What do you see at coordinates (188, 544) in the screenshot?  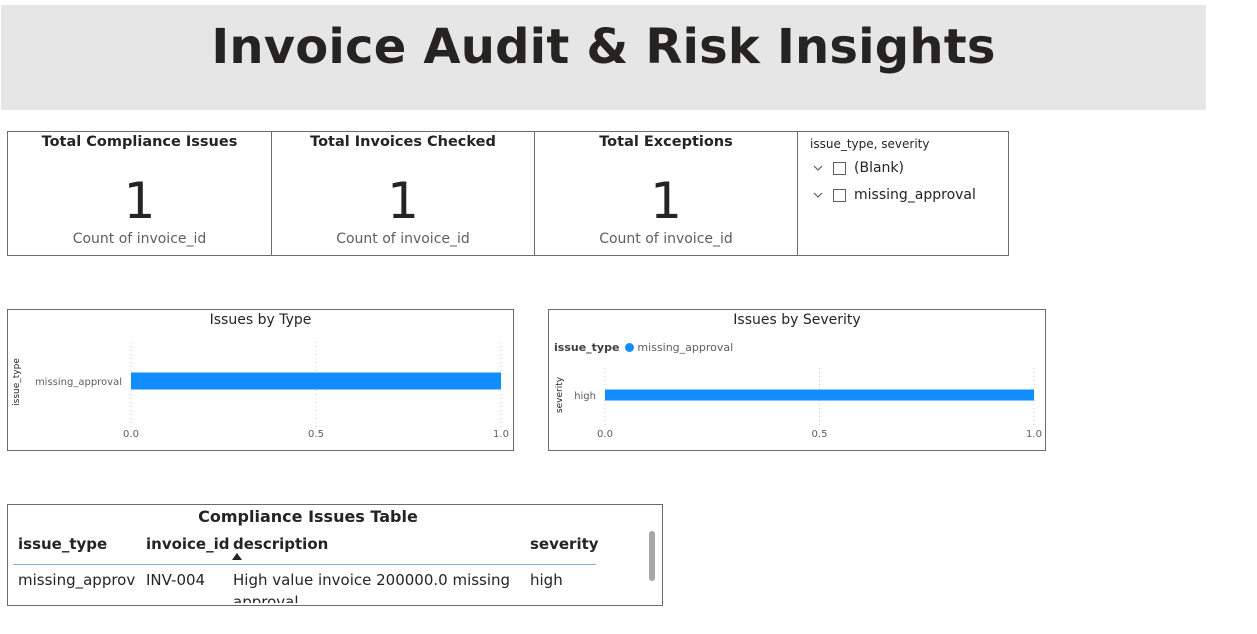 I see `column-header-invoice-id: invoice_id` at bounding box center [188, 544].